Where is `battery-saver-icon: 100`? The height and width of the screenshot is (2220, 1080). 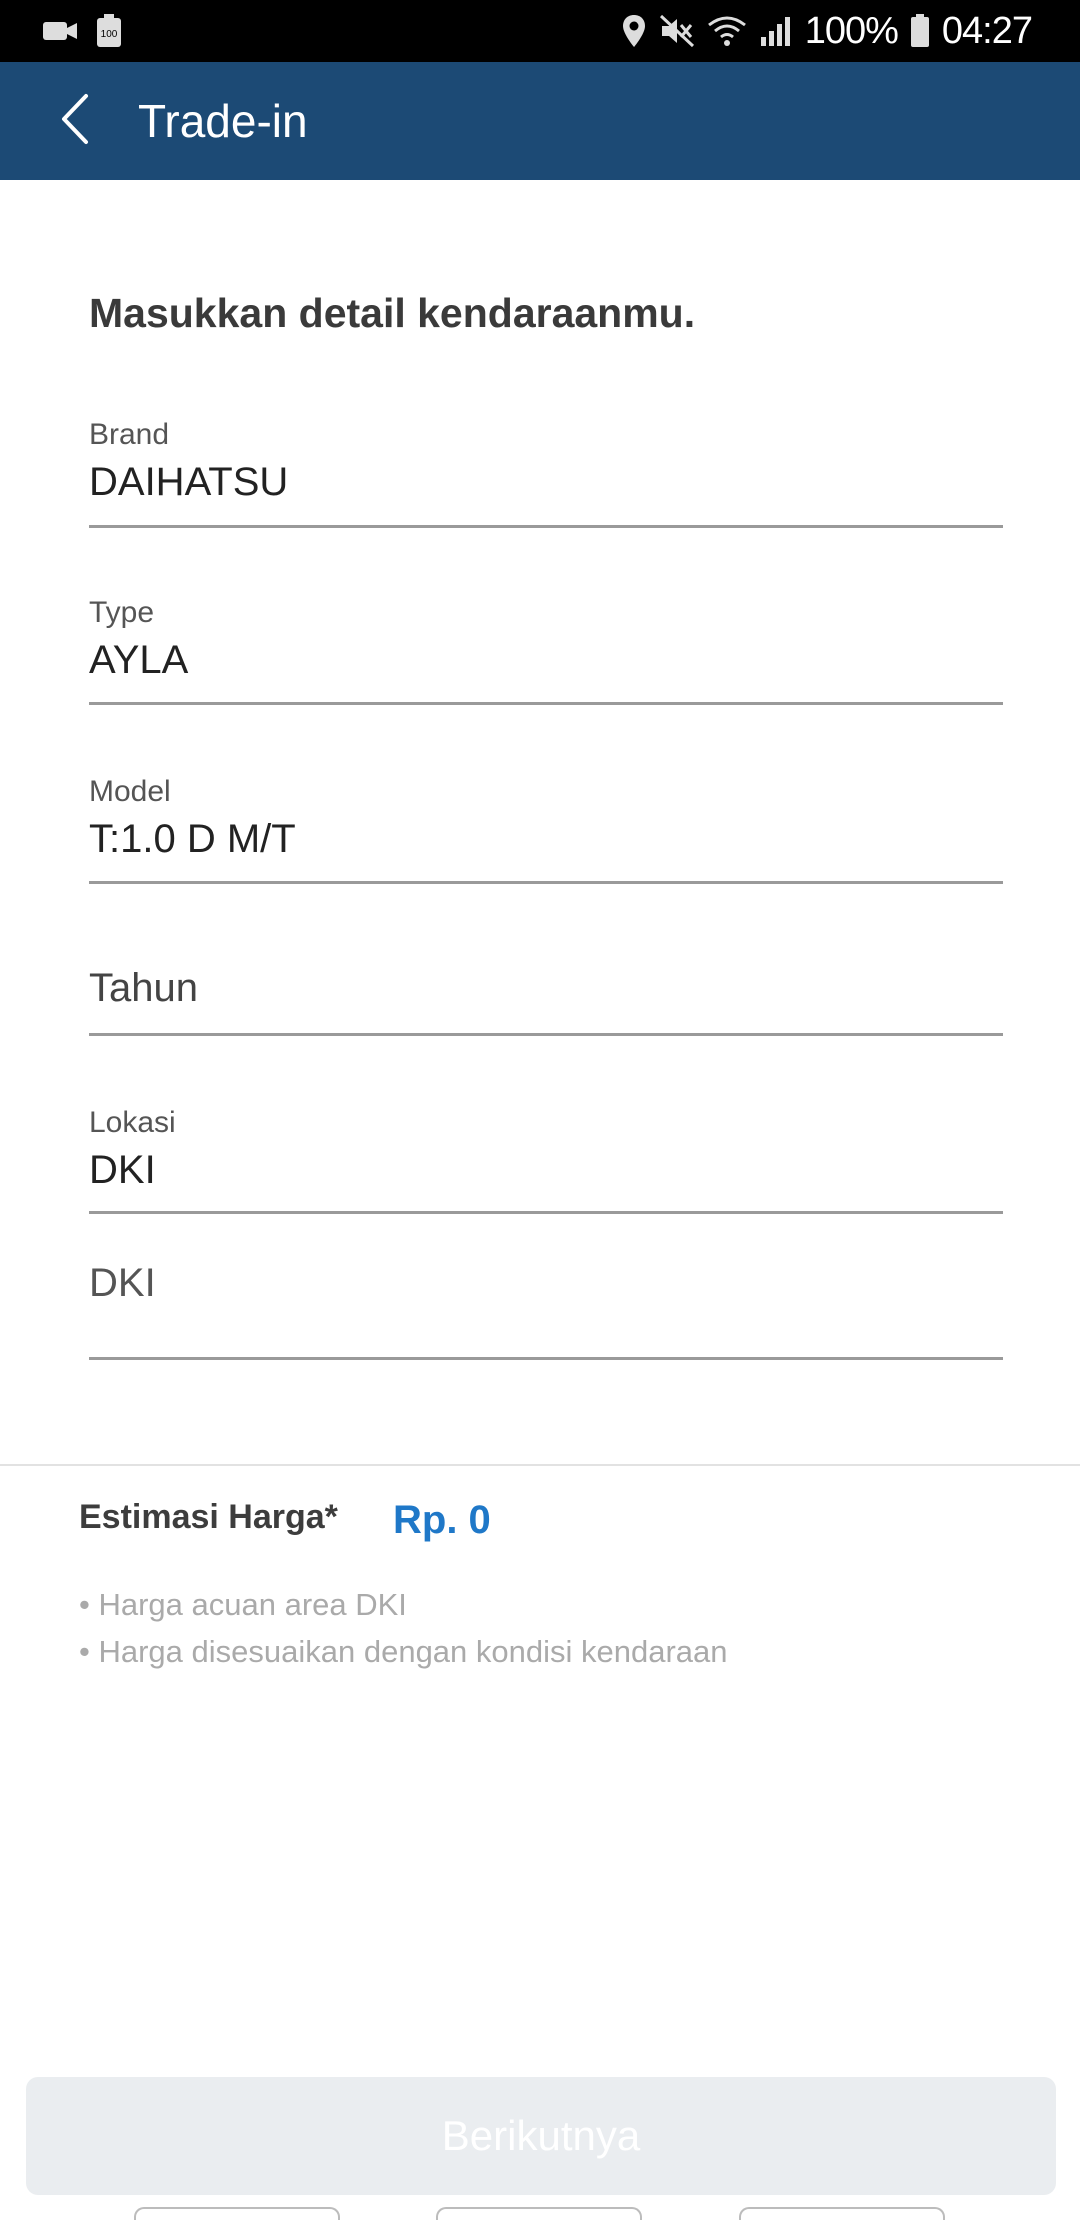
battery-saver-icon: 100 is located at coordinates (109, 31).